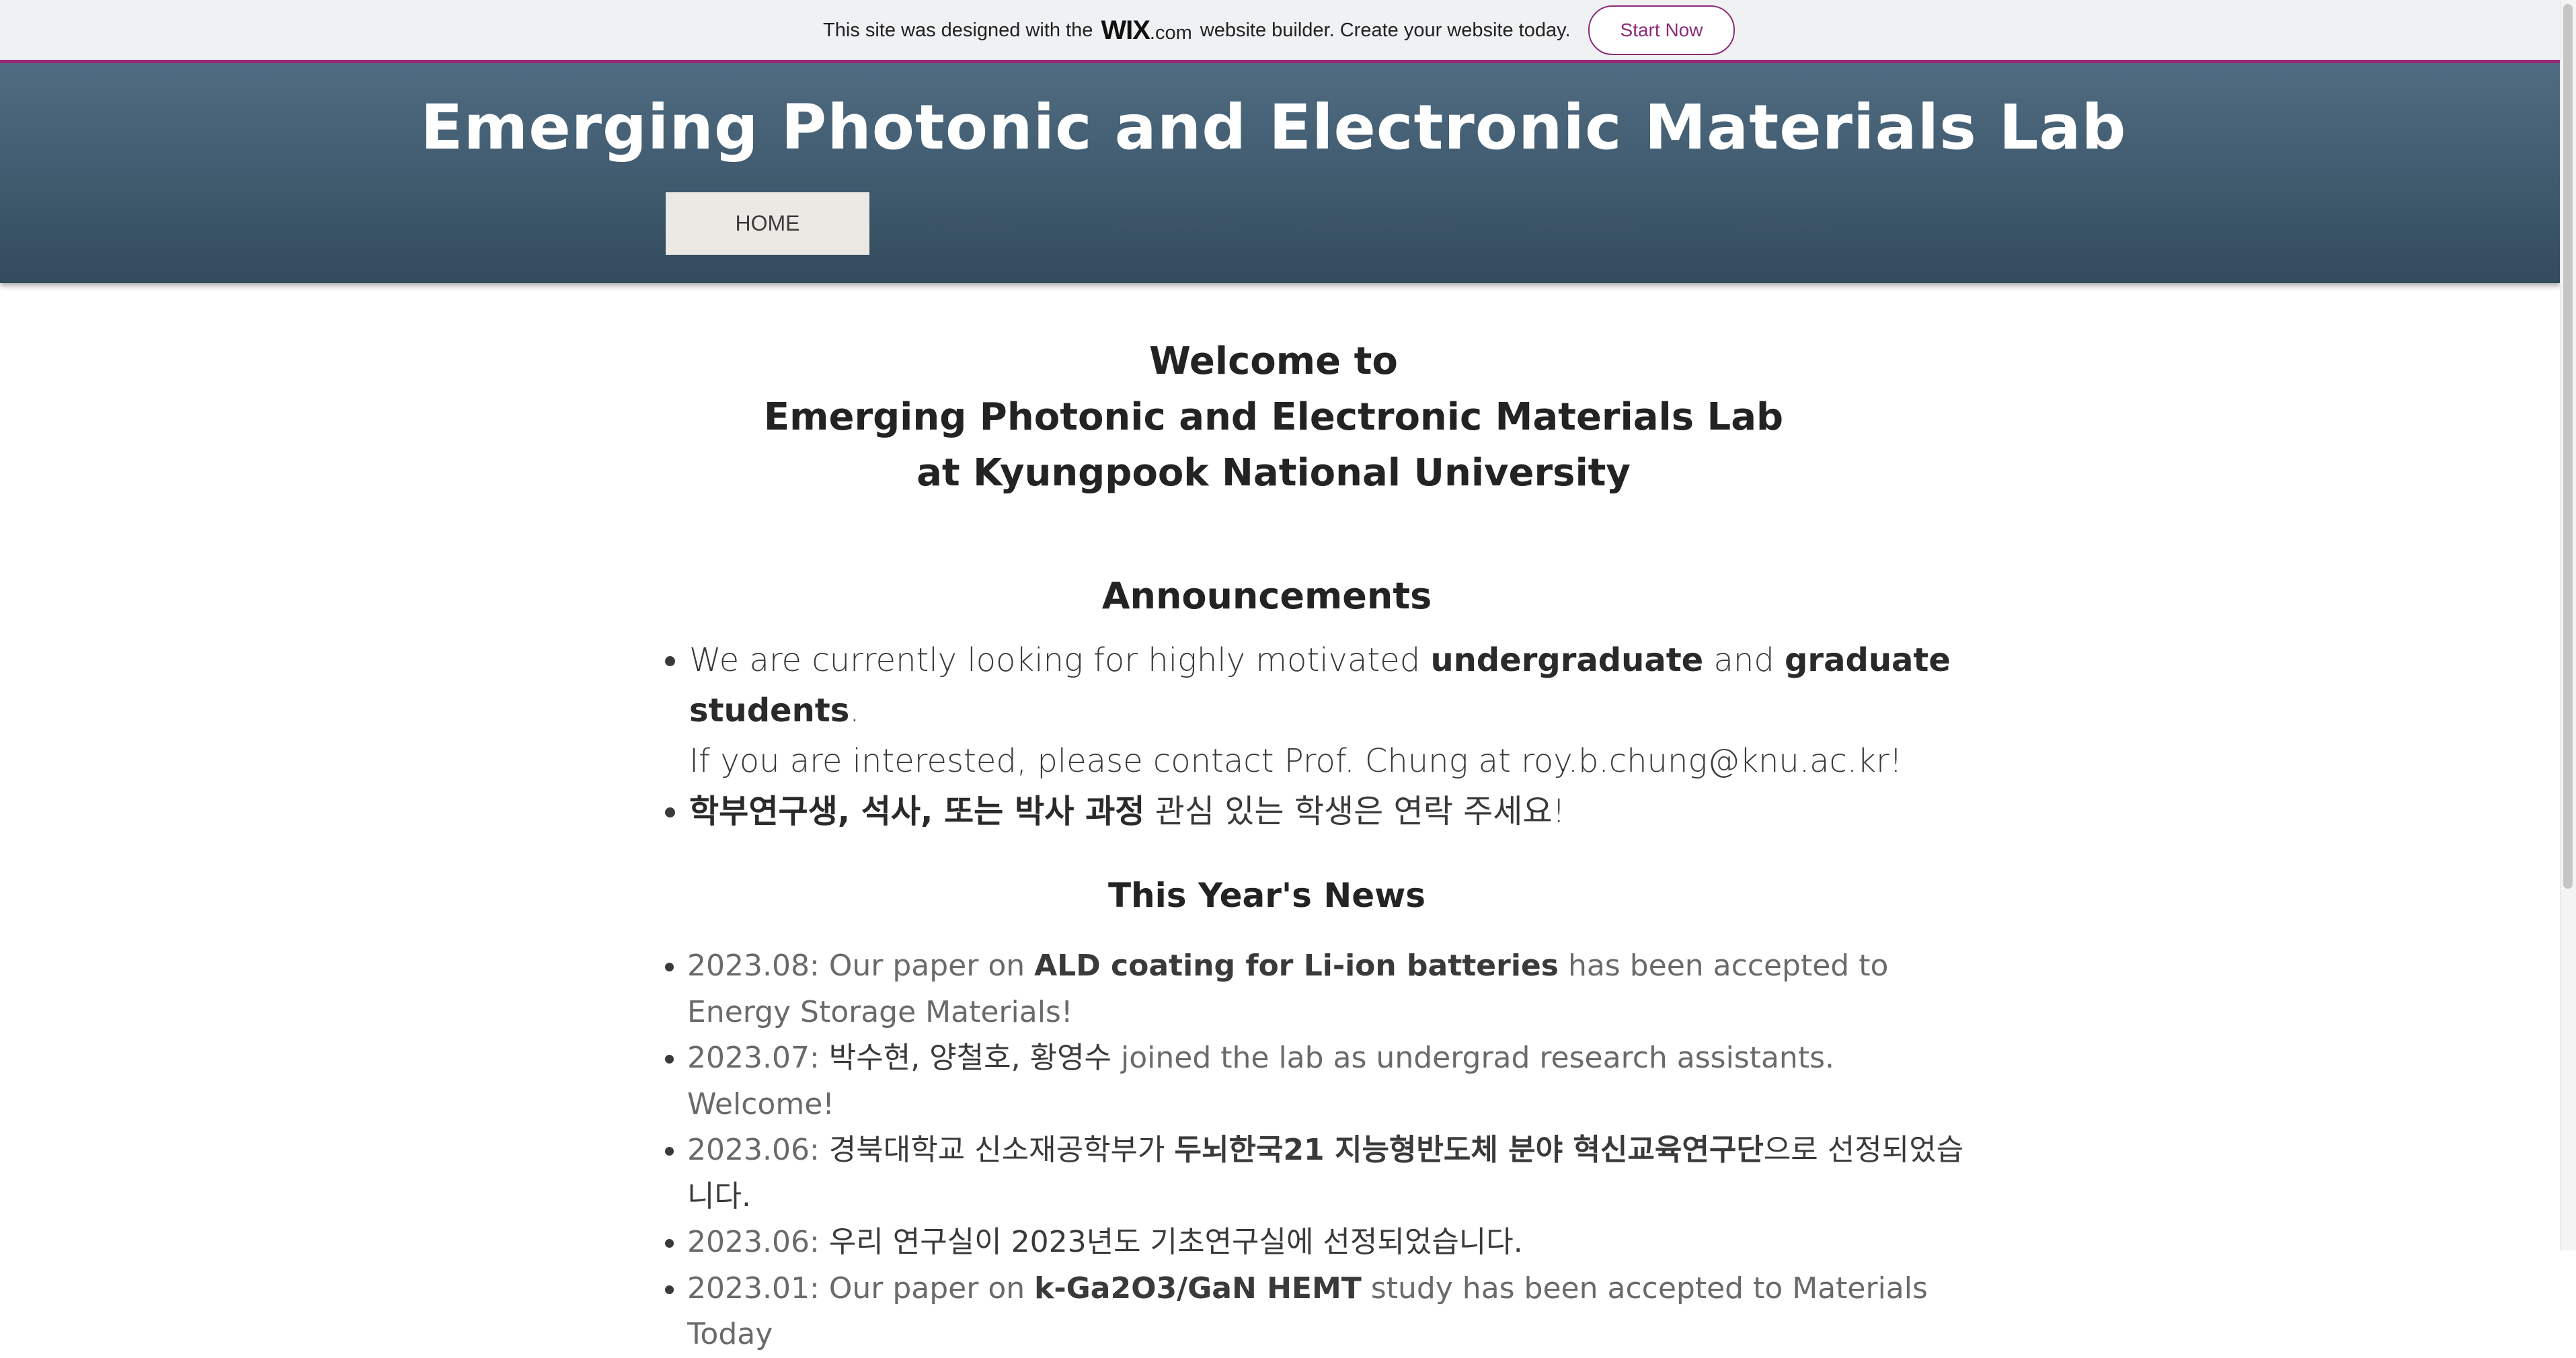 This screenshot has width=2576, height=1358. Describe the element at coordinates (1297, 966) in the screenshot. I see `news-emphasis: ALD coating for Li-ion batteries` at that location.